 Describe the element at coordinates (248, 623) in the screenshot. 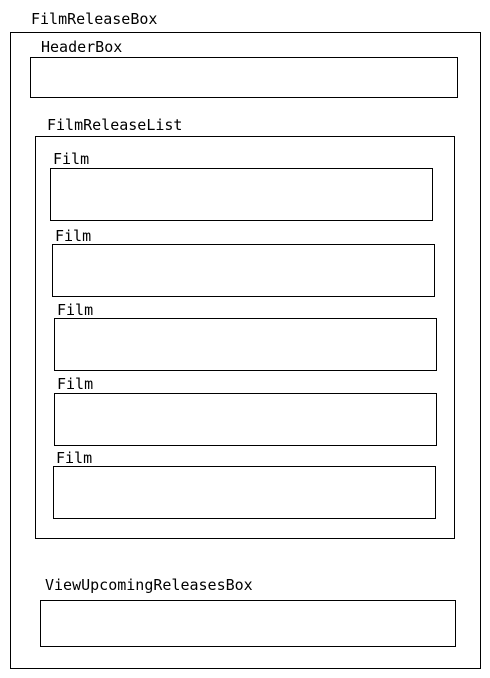

I see `view-upcoming-releases-box` at that location.